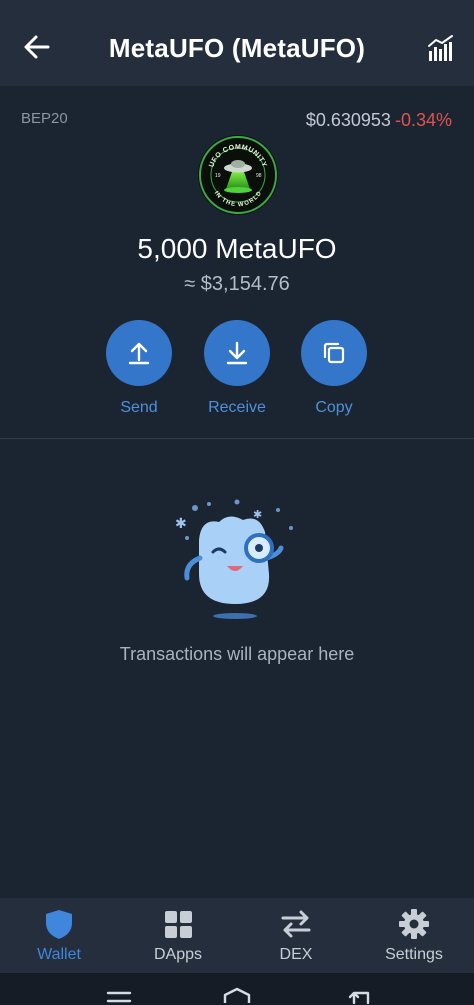 The width and height of the screenshot is (474, 1005). I want to click on price-row: $0.630953 -0.34%, so click(379, 120).